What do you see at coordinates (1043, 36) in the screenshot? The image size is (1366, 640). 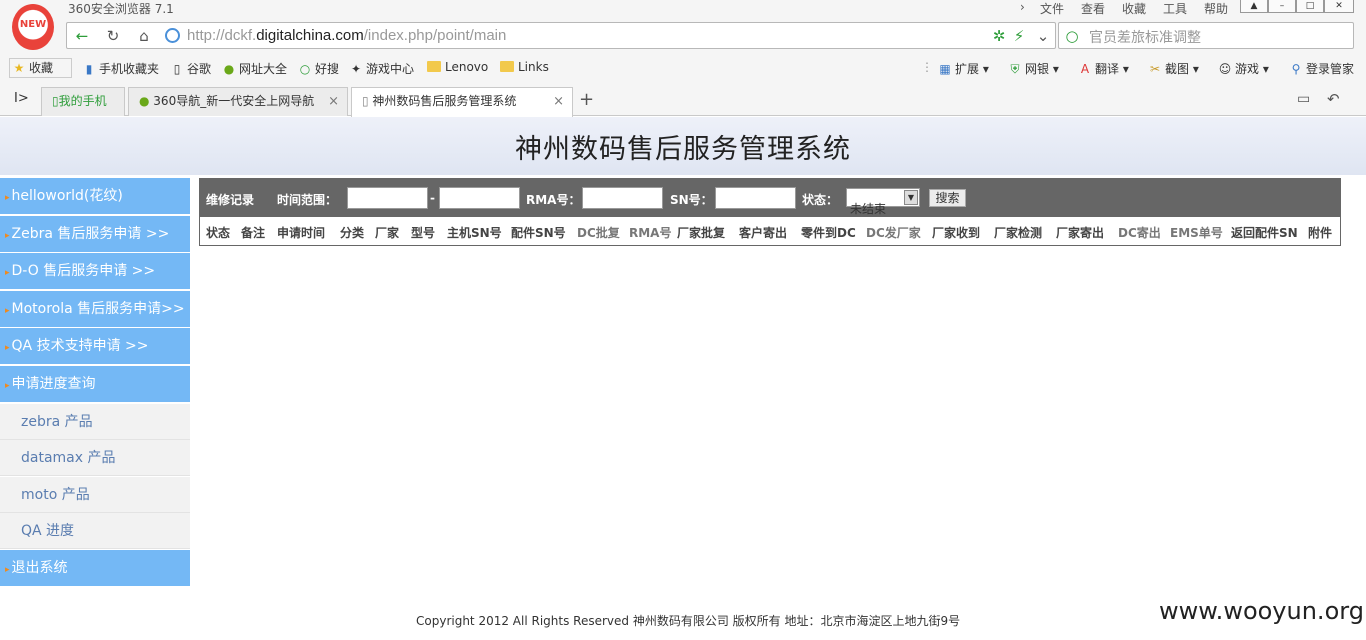 I see `chevron-down-icon: ⌄` at bounding box center [1043, 36].